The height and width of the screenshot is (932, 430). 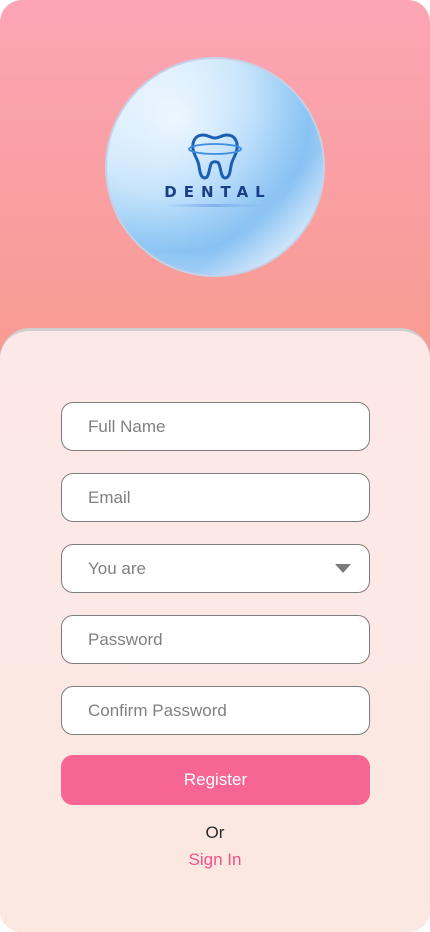 I want to click on app-logo: DENTAL, so click(x=215, y=167).